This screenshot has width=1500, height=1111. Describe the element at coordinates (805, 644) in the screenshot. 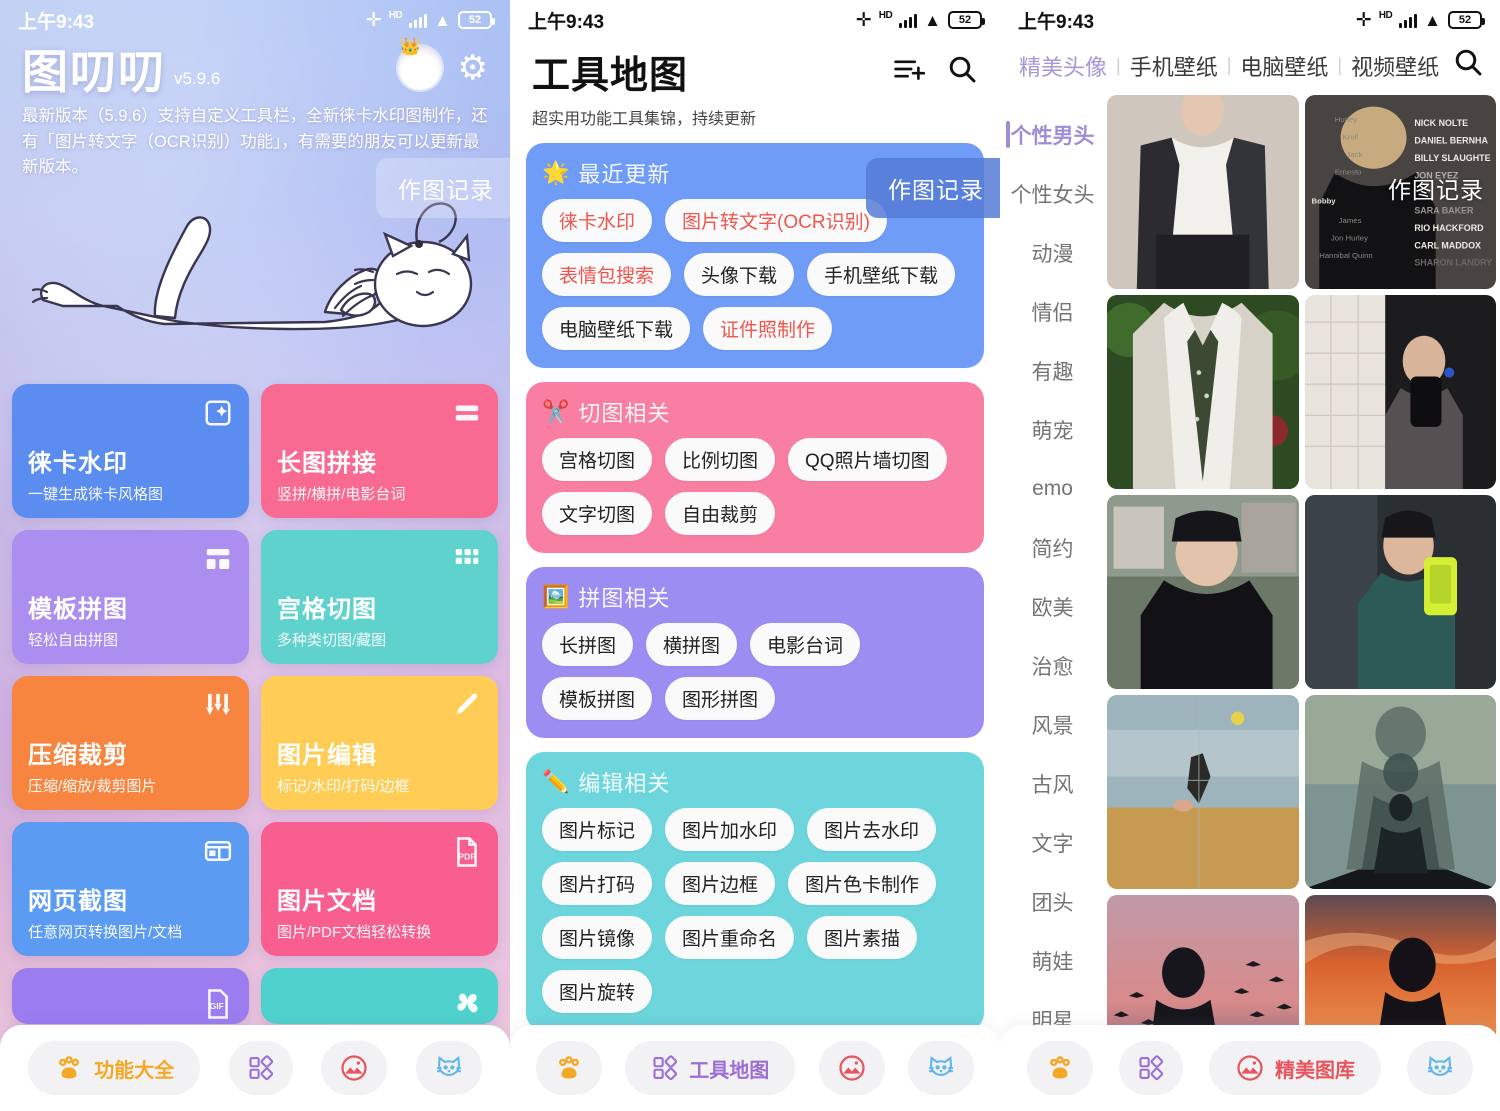

I see `tool-chip: 电影台词` at that location.